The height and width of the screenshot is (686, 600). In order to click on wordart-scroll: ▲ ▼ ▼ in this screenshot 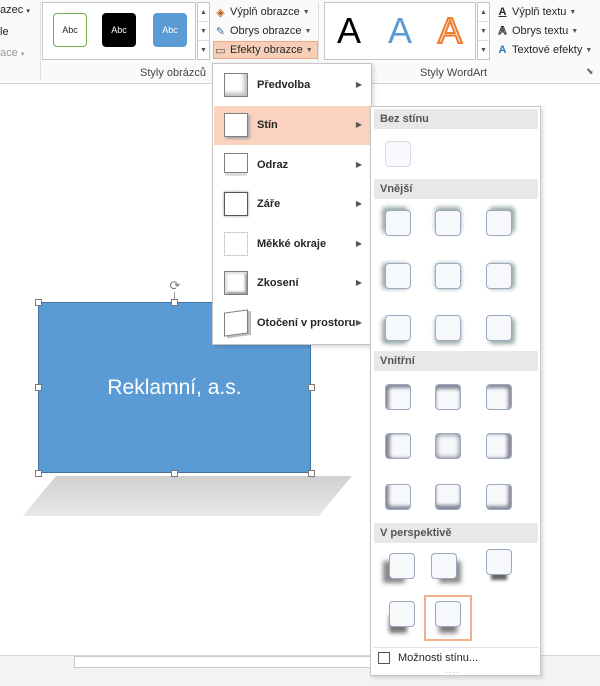, I will do `click(483, 31)`.